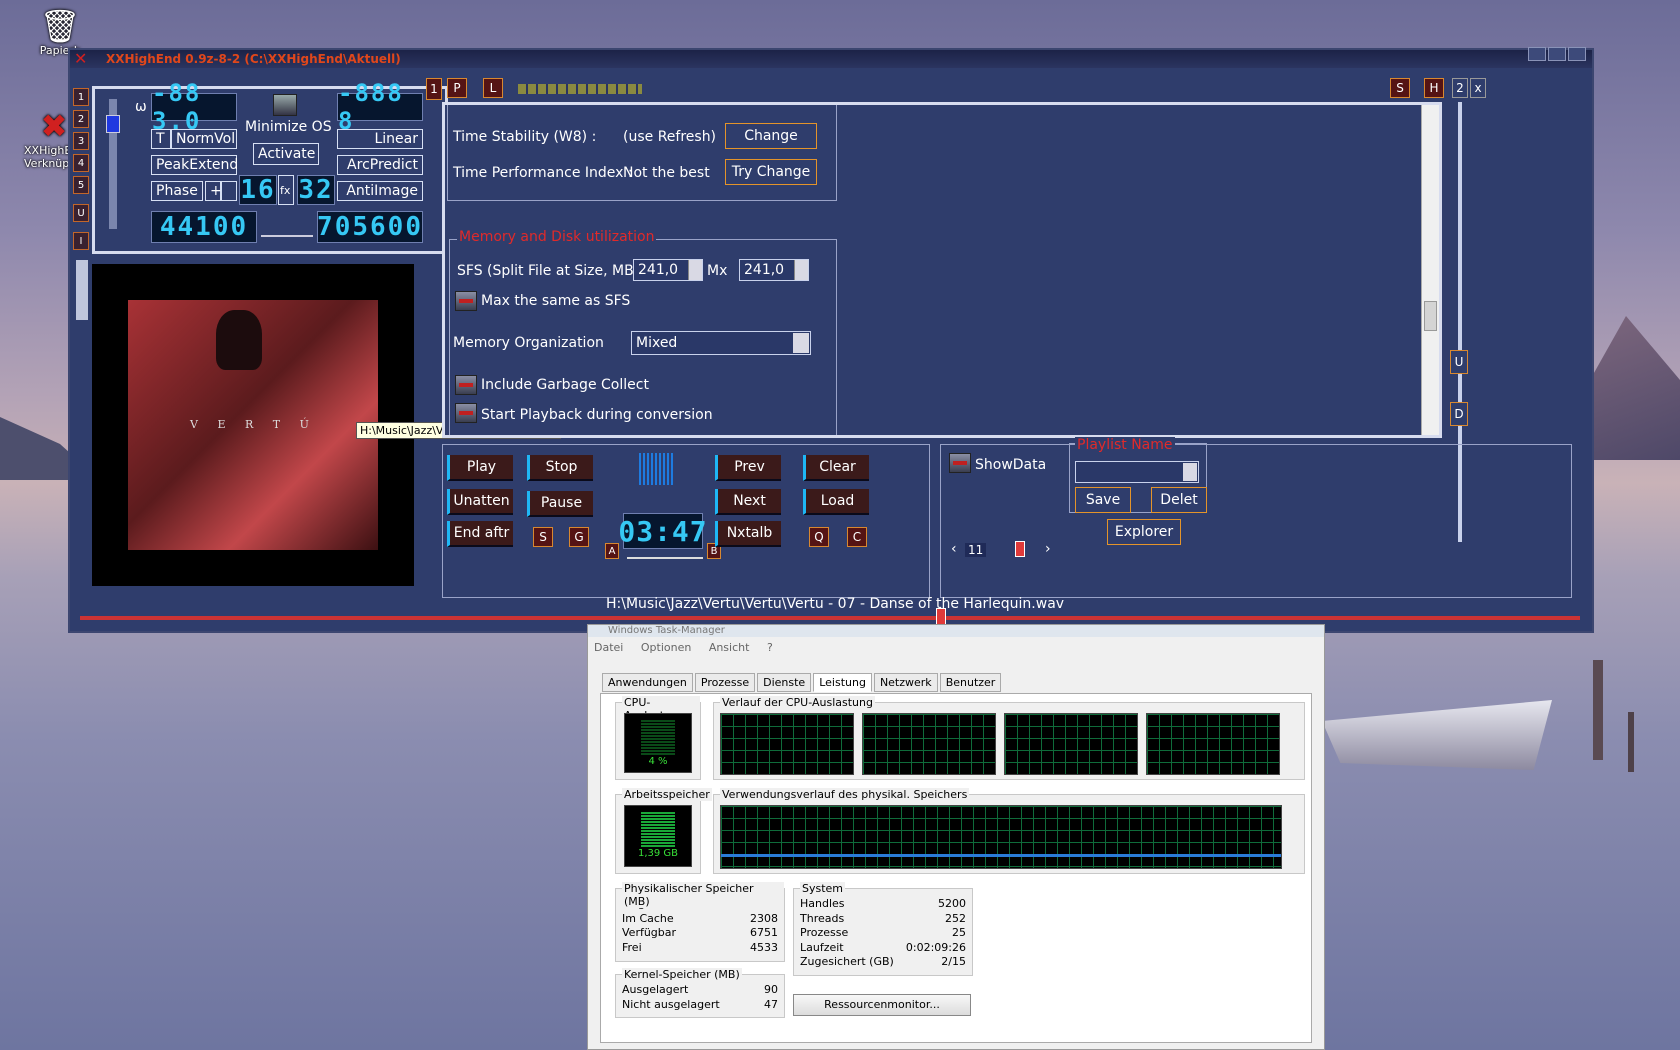 The image size is (1680, 1050). Describe the element at coordinates (1179, 500) in the screenshot. I see `delete-button: Delet` at that location.